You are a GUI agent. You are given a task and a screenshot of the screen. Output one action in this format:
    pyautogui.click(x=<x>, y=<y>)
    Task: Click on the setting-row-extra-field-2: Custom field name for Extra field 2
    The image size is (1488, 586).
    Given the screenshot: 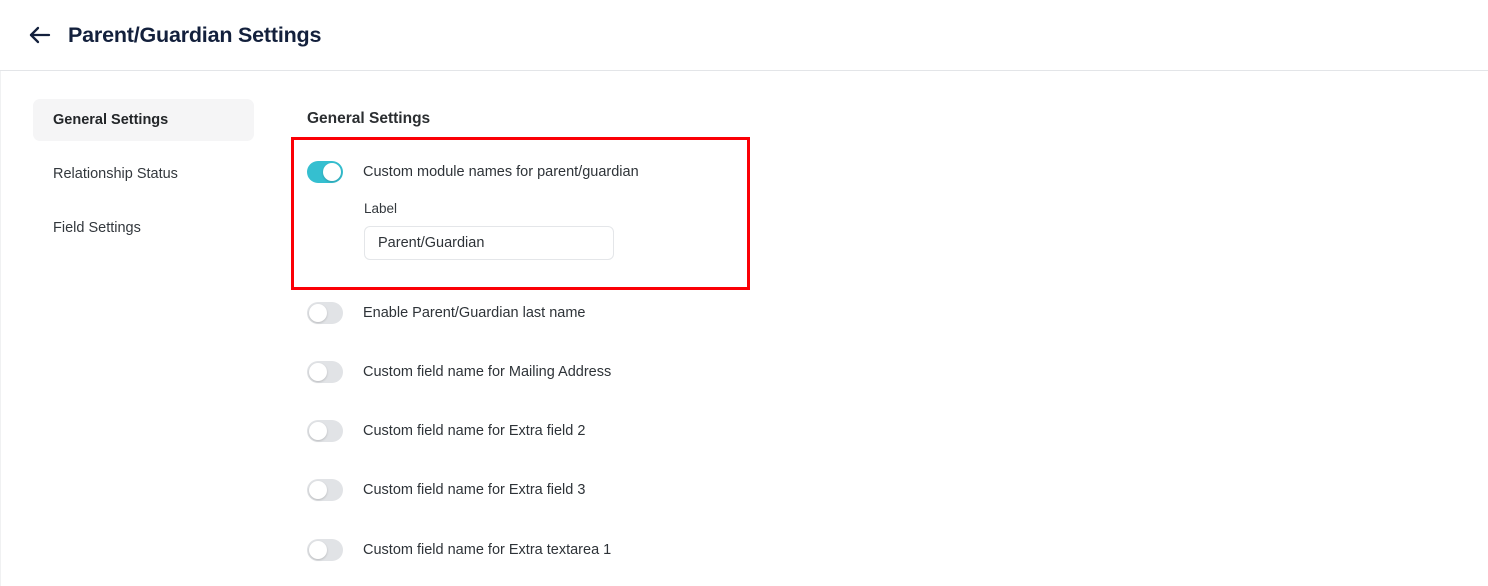 What is the action you would take?
    pyautogui.click(x=446, y=431)
    